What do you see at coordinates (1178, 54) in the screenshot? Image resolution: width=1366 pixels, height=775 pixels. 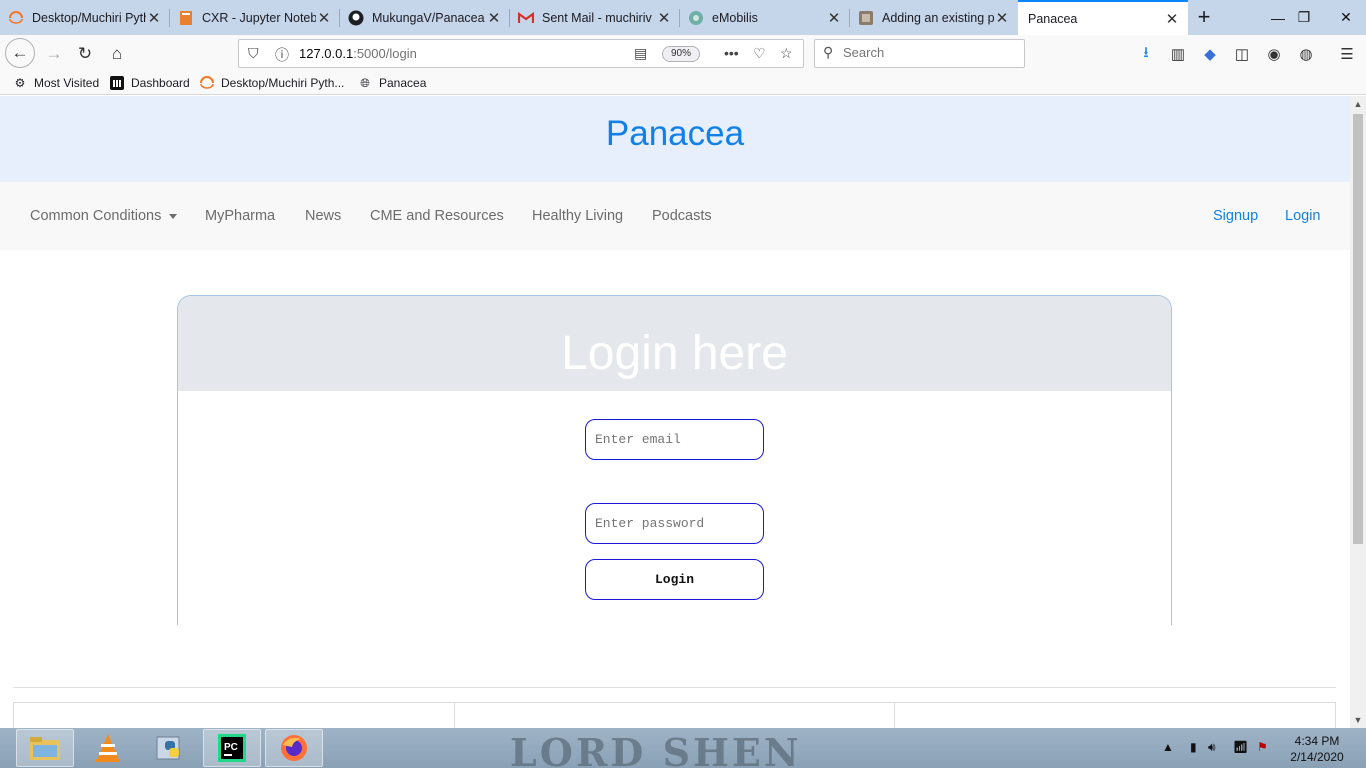 I see `library-icon: ▥` at bounding box center [1178, 54].